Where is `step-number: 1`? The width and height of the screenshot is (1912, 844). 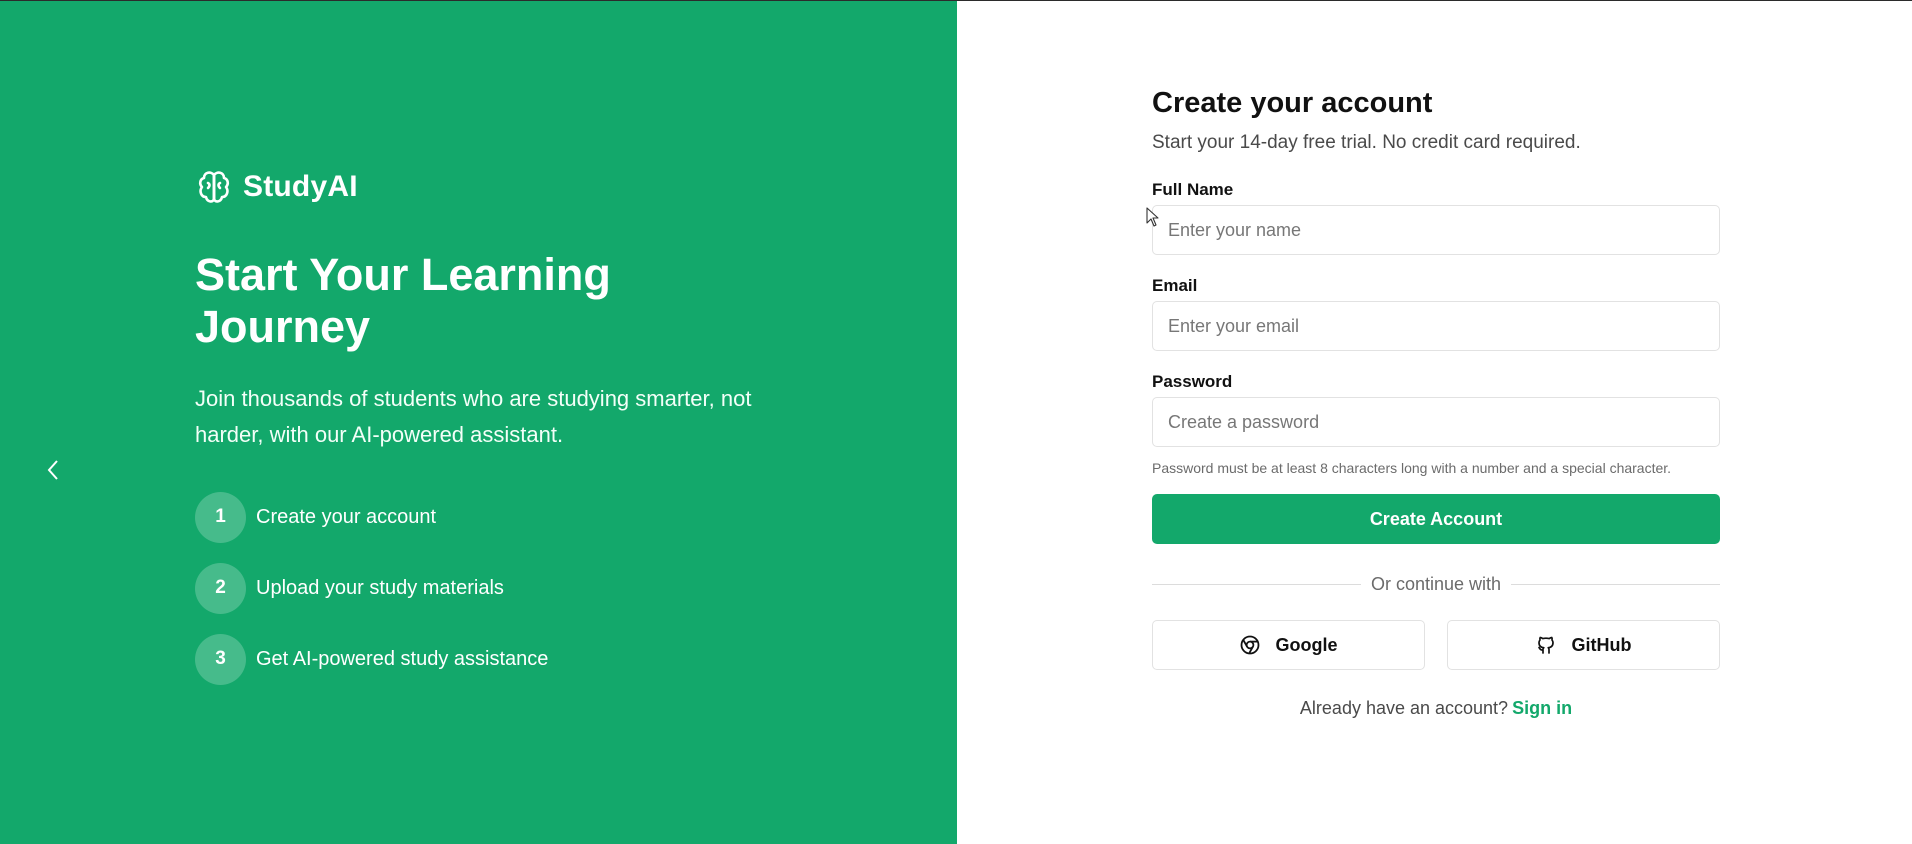
step-number: 1 is located at coordinates (220, 517).